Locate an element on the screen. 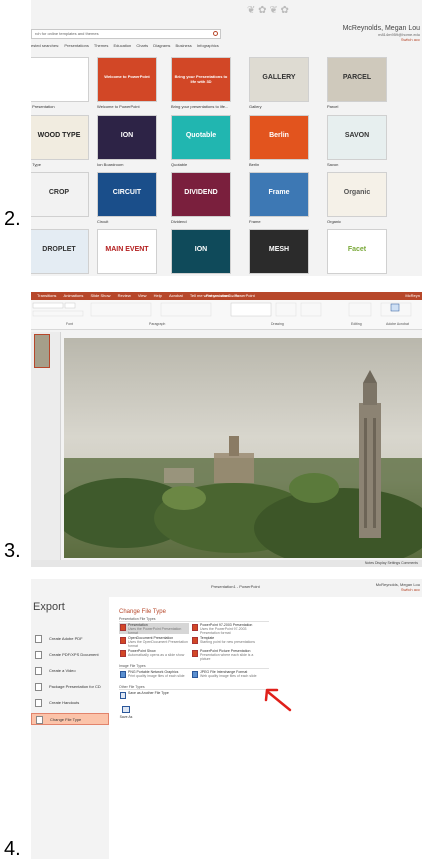 This screenshot has height=861, width=422. template-tile-title: Berlin is located at coordinates (279, 135).